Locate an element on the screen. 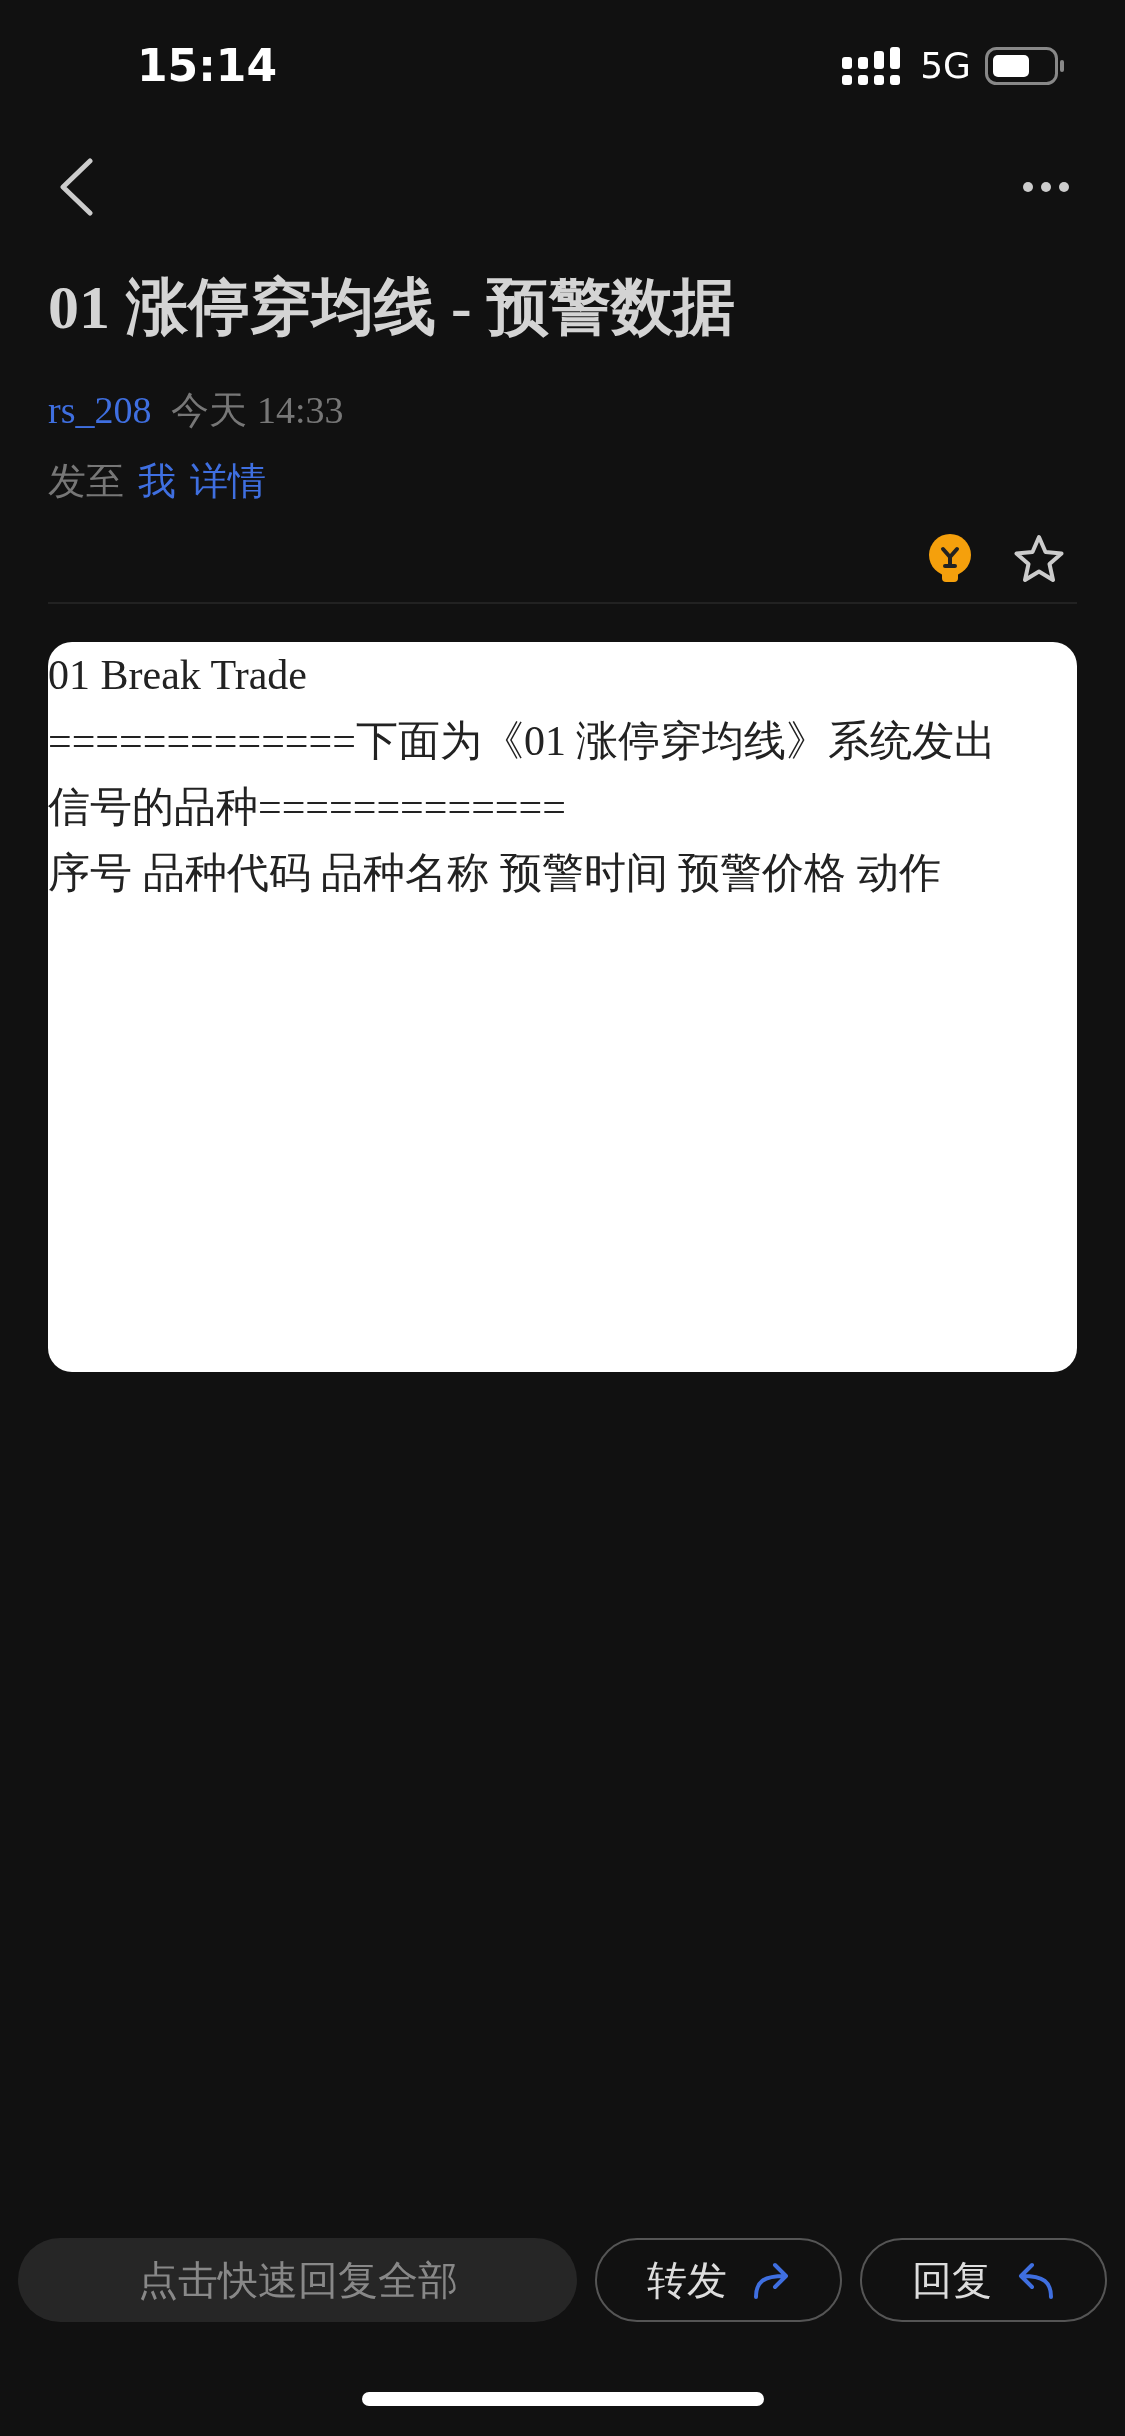 This screenshot has height=2436, width=1125. forward-button: 转发 is located at coordinates (719, 2280).